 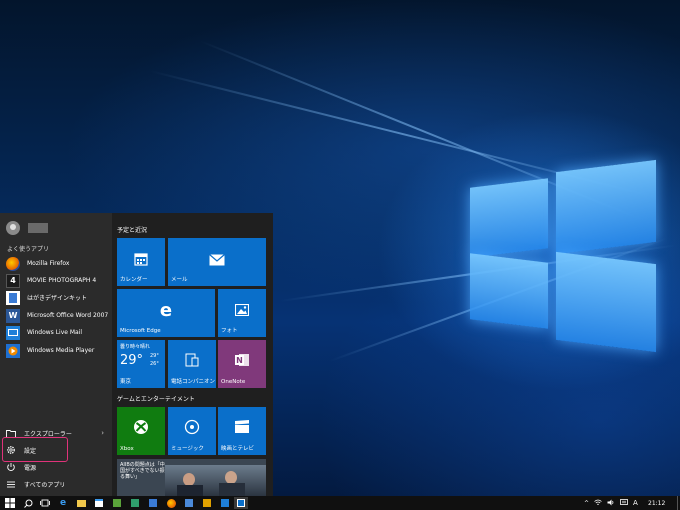 I want to click on tile-label: フォト, so click(x=229, y=331).